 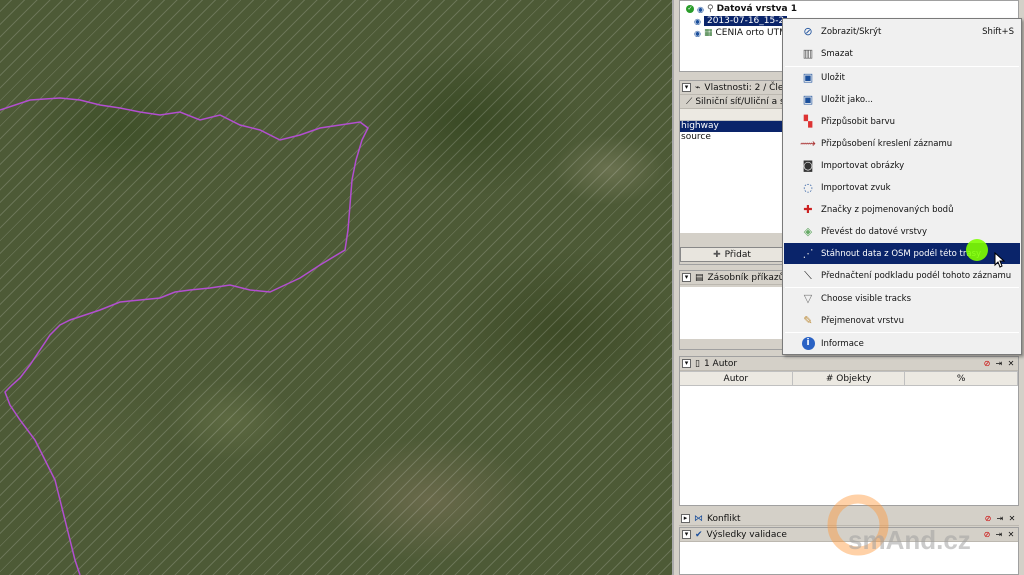 I want to click on watermark-logo: smAnd.cz, so click(x=920, y=523).